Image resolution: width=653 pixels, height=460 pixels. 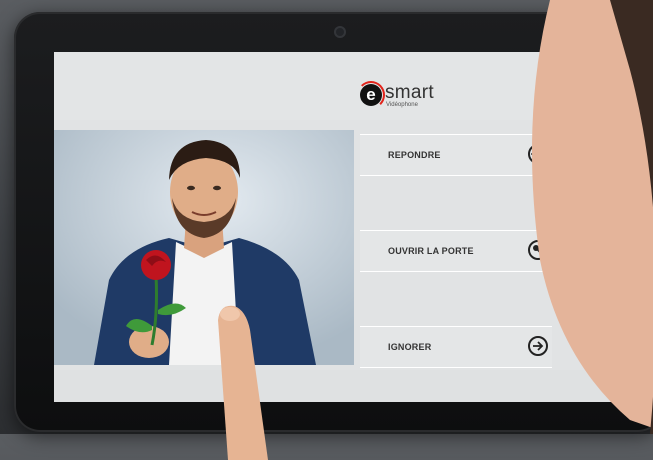 I want to click on esmart-logo: e smart Vidéophone, so click(x=395, y=95).